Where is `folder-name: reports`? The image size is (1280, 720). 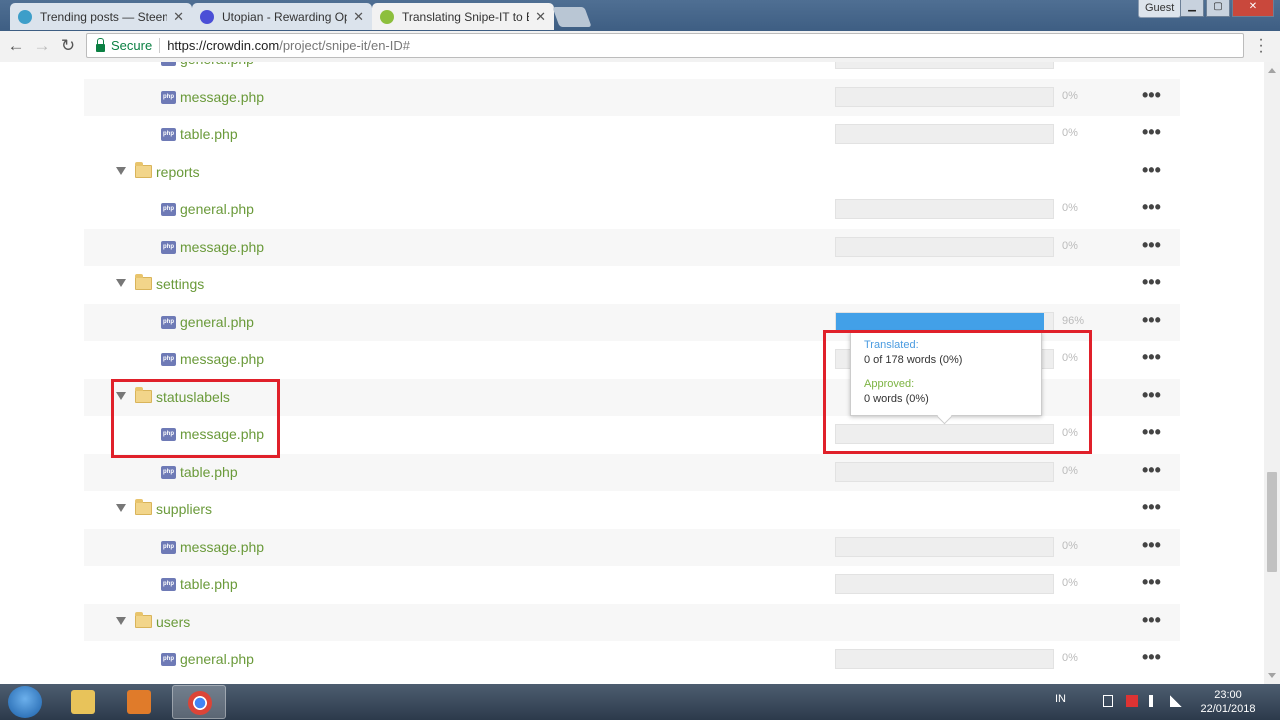
folder-name: reports is located at coordinates (178, 172).